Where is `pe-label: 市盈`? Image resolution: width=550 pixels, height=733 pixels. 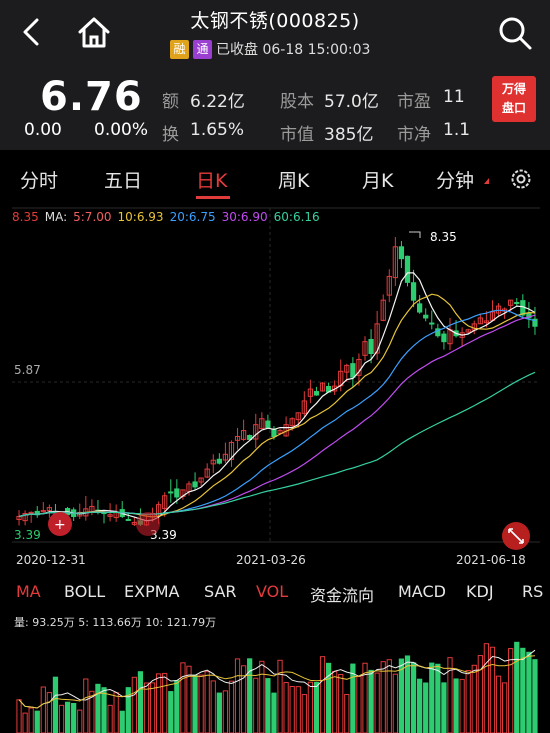
pe-label: 市盈 is located at coordinates (414, 102).